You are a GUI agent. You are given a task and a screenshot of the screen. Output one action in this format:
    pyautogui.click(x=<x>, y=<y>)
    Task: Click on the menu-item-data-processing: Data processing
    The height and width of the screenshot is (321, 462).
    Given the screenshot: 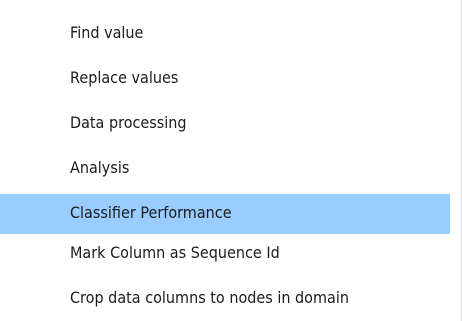 What is the action you would take?
    pyautogui.click(x=230, y=126)
    